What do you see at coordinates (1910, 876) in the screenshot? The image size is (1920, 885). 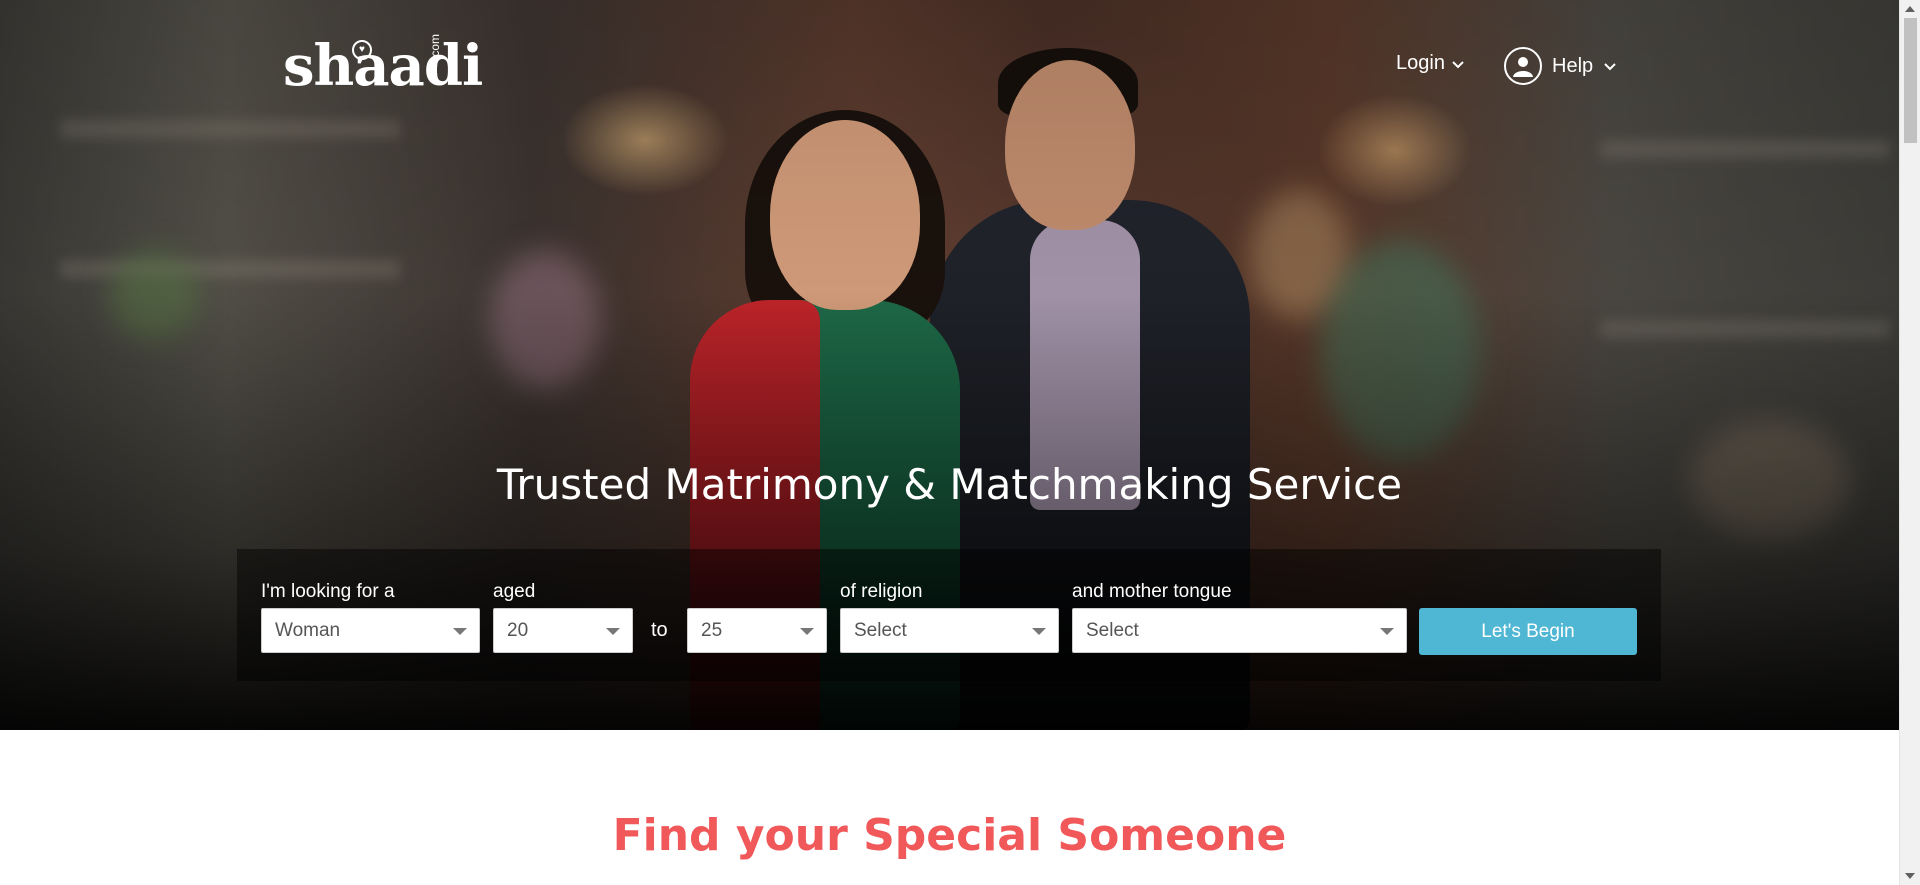 I see `scroll-down-icon` at bounding box center [1910, 876].